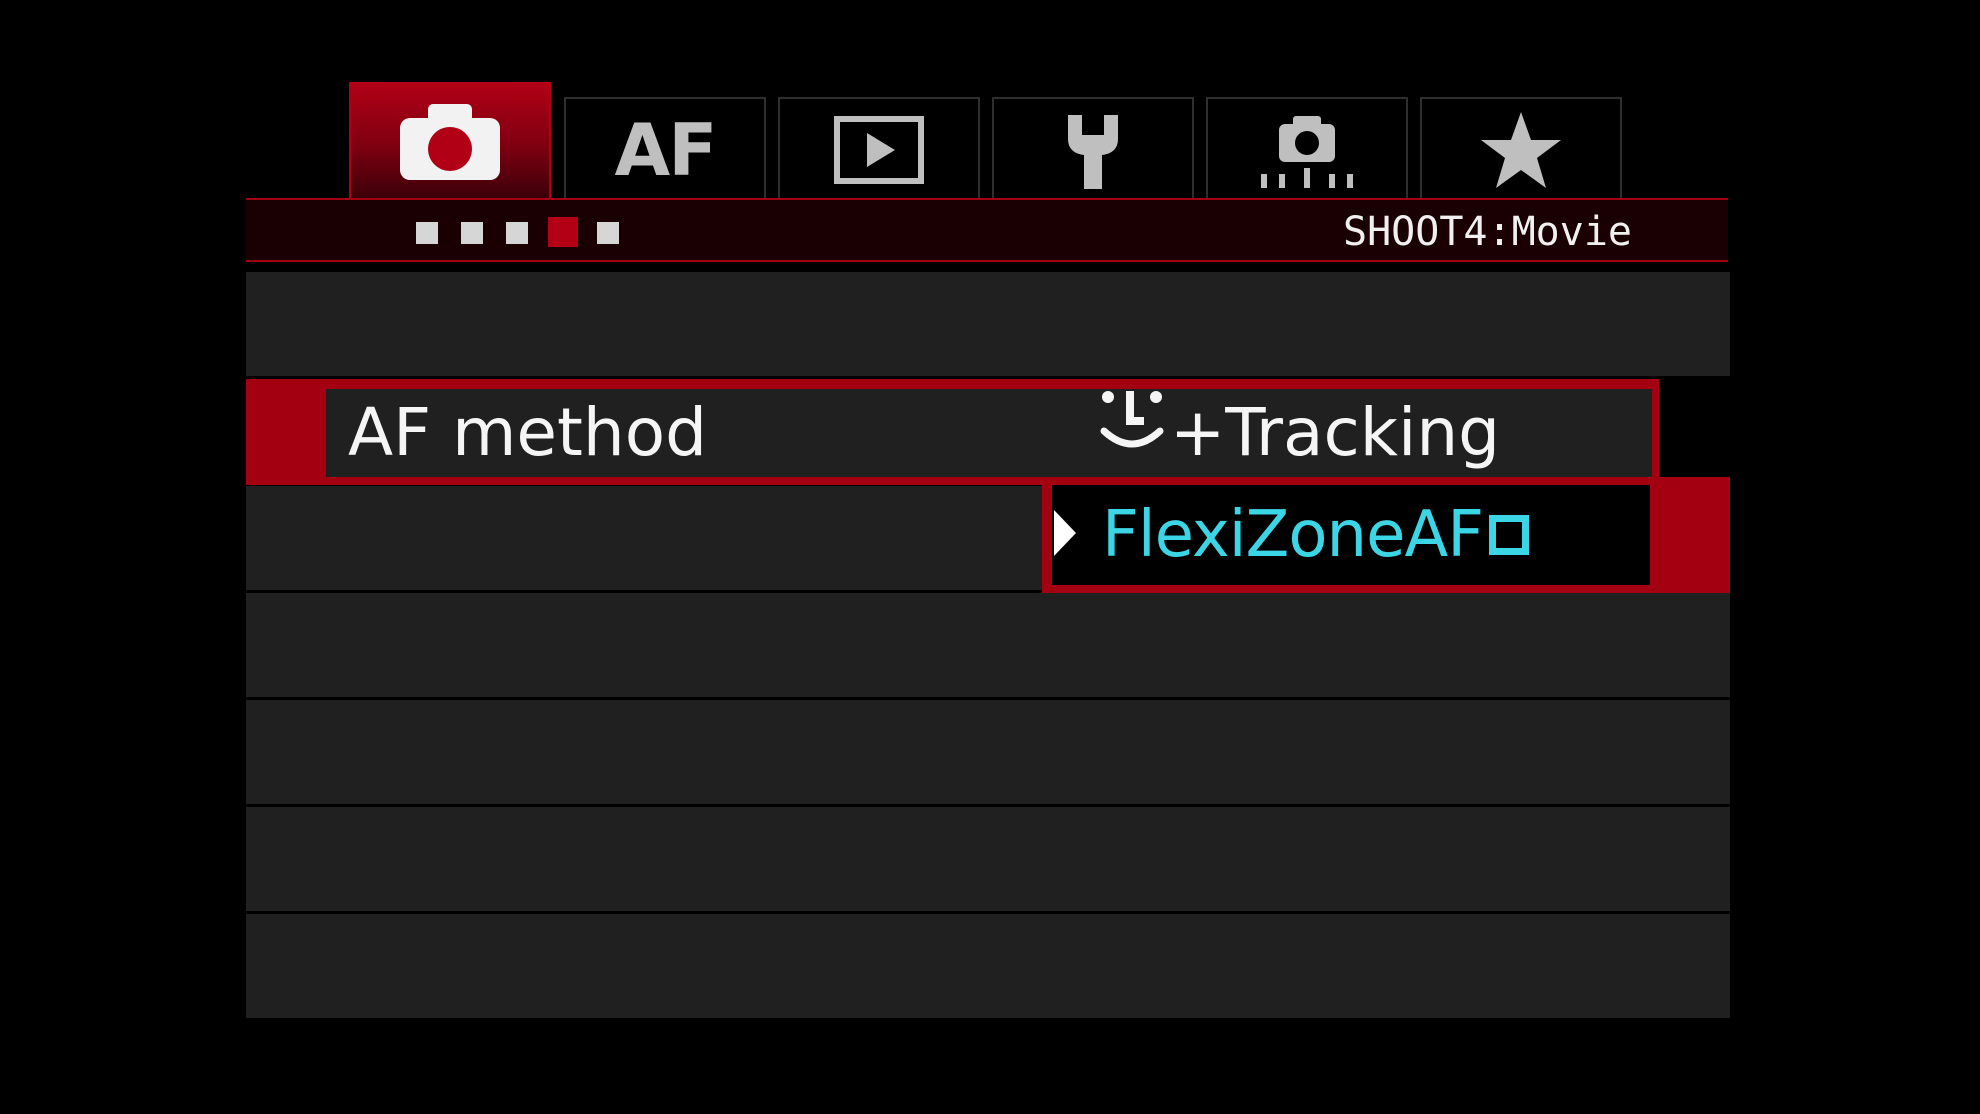  I want to click on tab-setup, so click(1093, 149).